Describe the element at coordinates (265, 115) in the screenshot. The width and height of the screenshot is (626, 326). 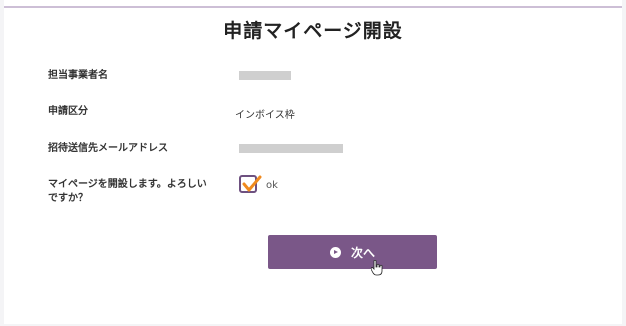
I see `value-application-type: インボイス枠` at that location.